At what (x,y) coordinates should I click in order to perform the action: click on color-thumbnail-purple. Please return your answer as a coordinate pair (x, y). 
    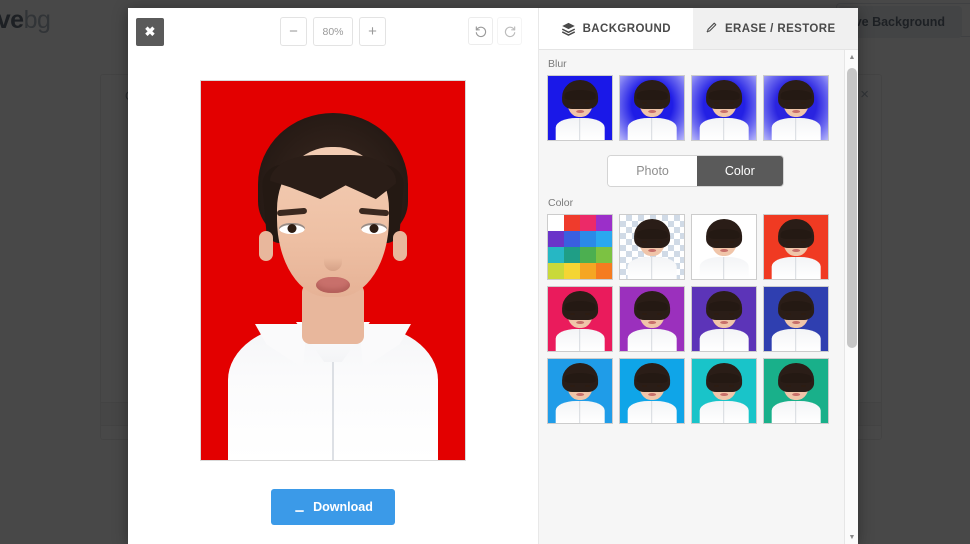
    Looking at the image, I should click on (652, 319).